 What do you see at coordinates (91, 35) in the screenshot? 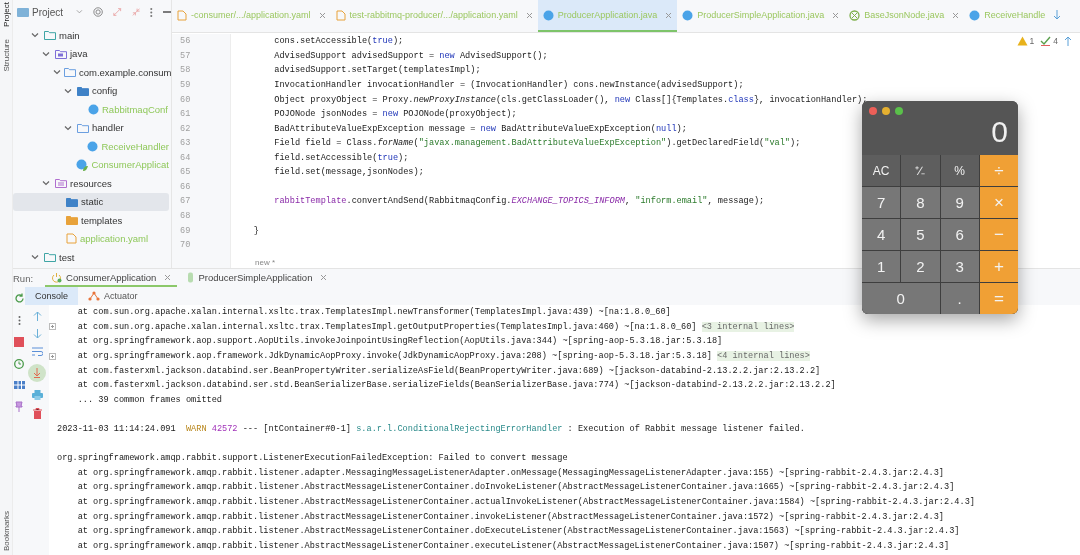
I see `tree-item: main` at bounding box center [91, 35].